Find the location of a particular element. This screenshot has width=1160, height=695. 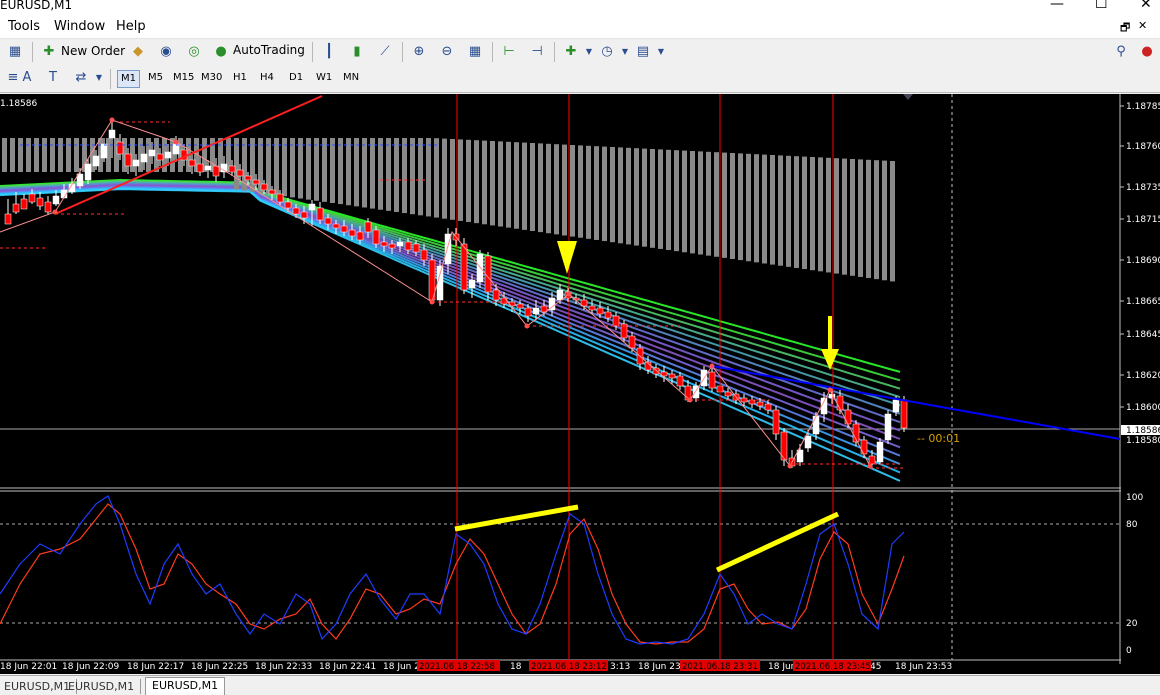

menu-tools: Tools is located at coordinates (24, 26).